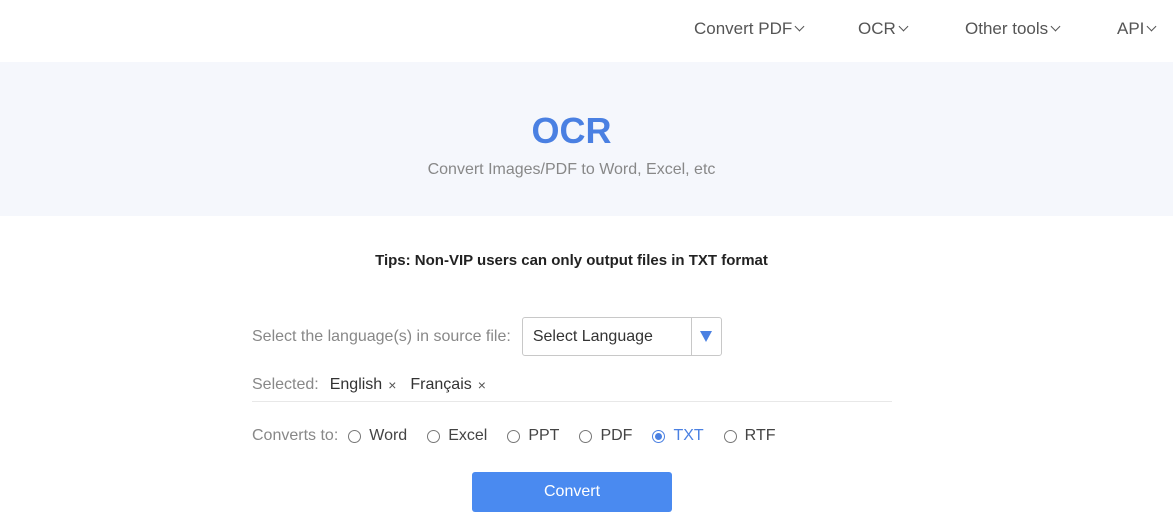 The height and width of the screenshot is (532, 1173). What do you see at coordinates (356, 384) in the screenshot?
I see `language-tag-label: English` at bounding box center [356, 384].